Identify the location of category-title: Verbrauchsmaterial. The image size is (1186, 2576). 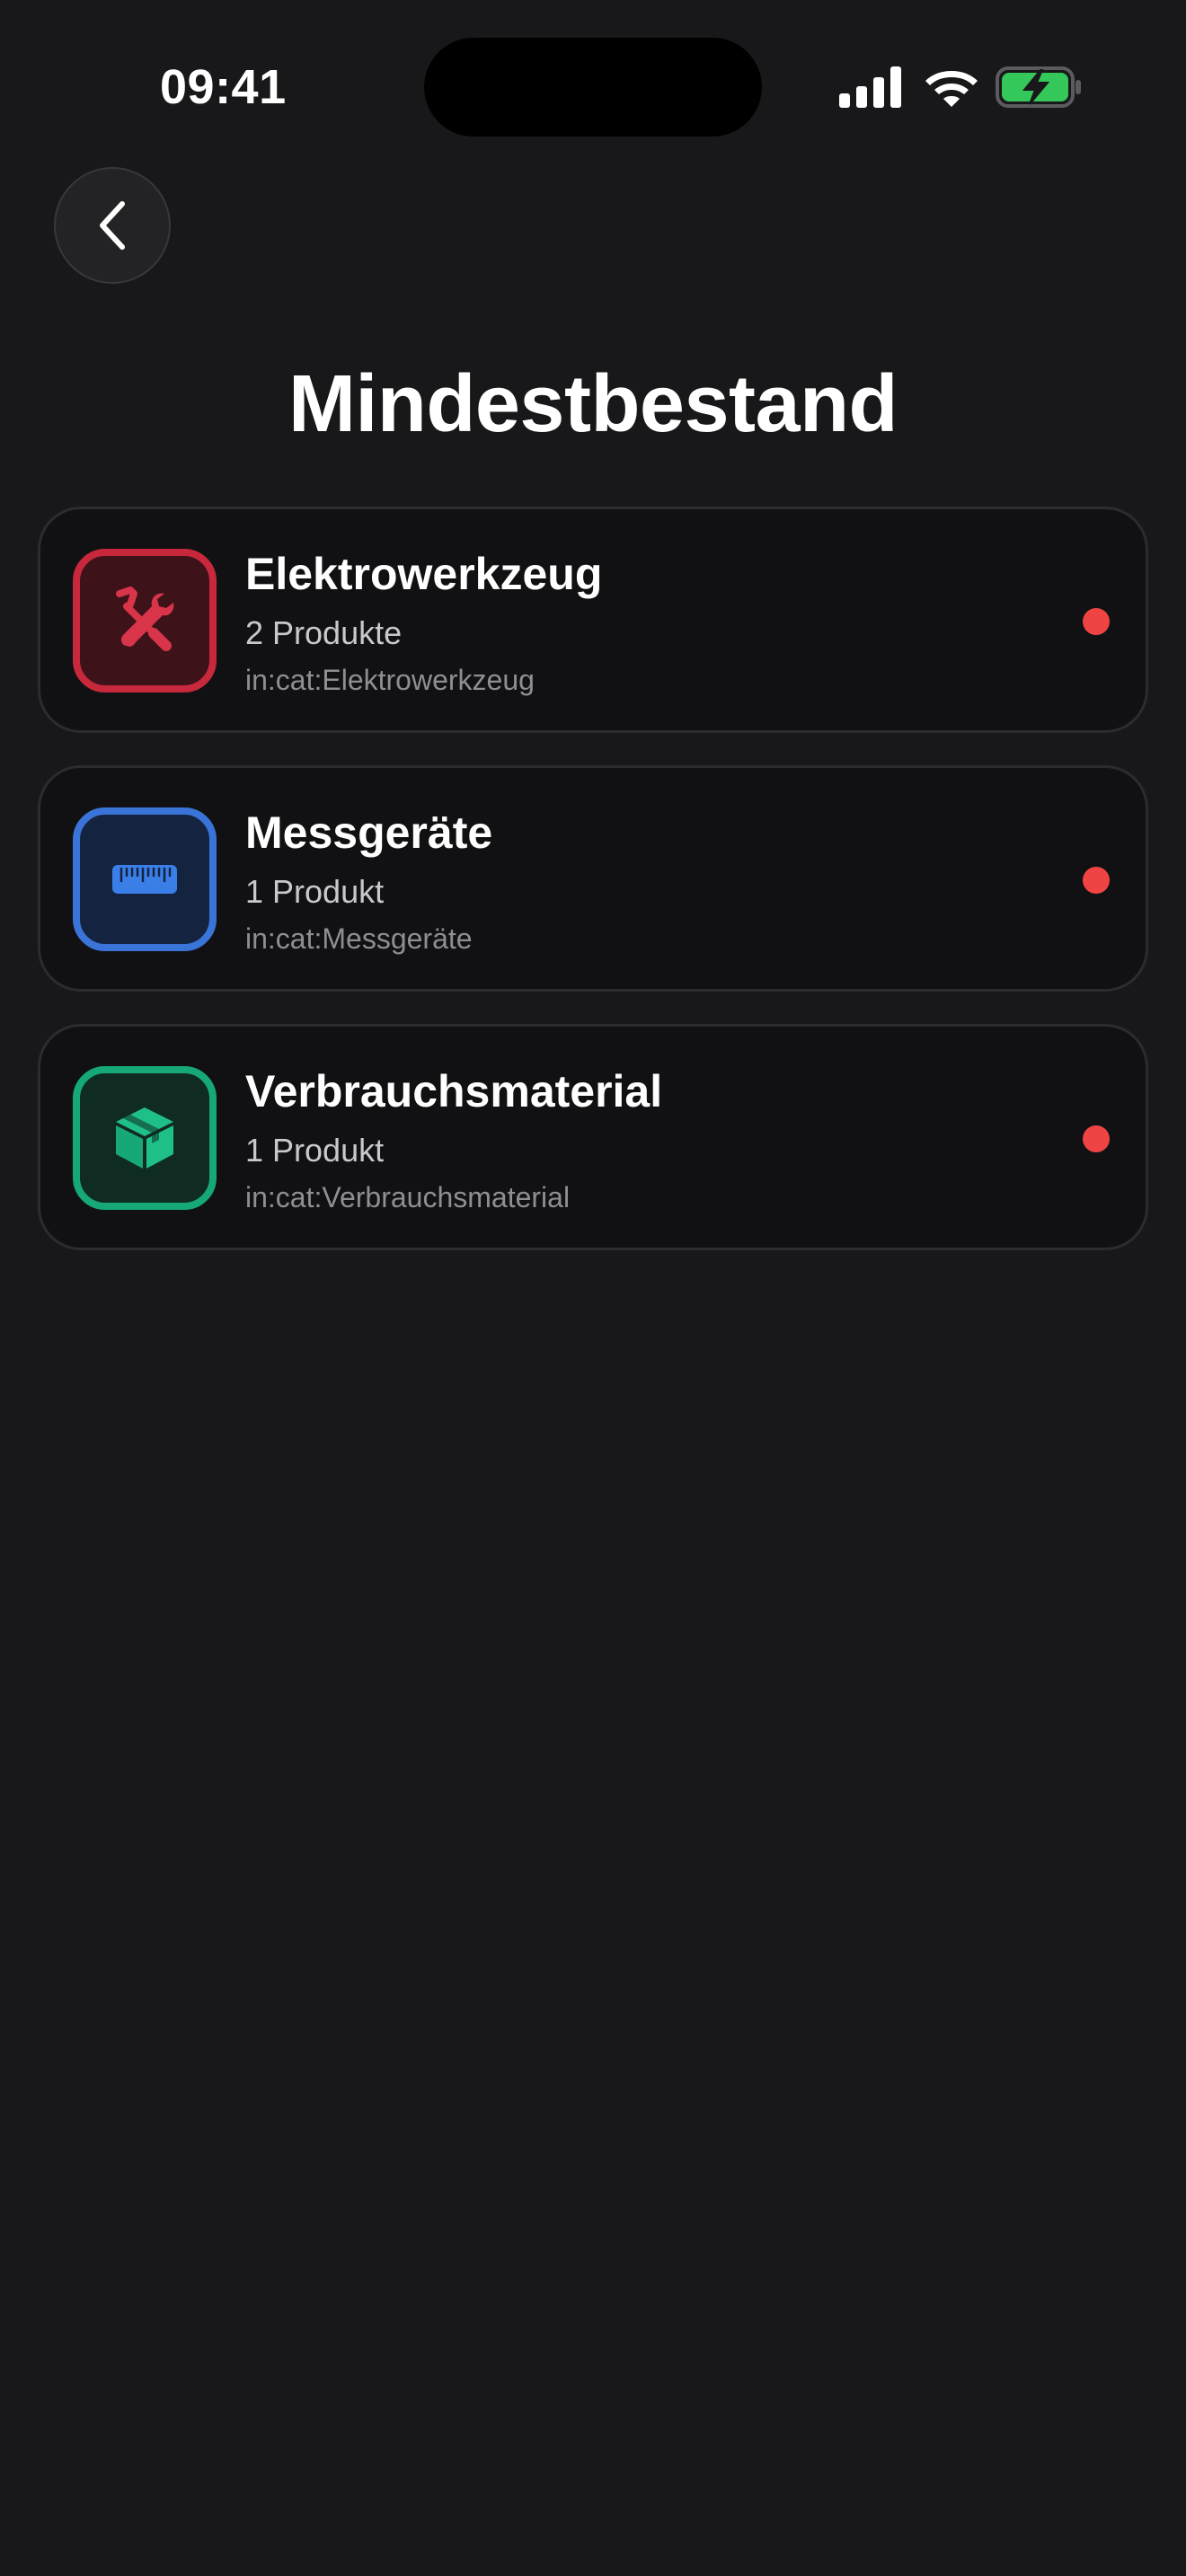
(454, 1091).